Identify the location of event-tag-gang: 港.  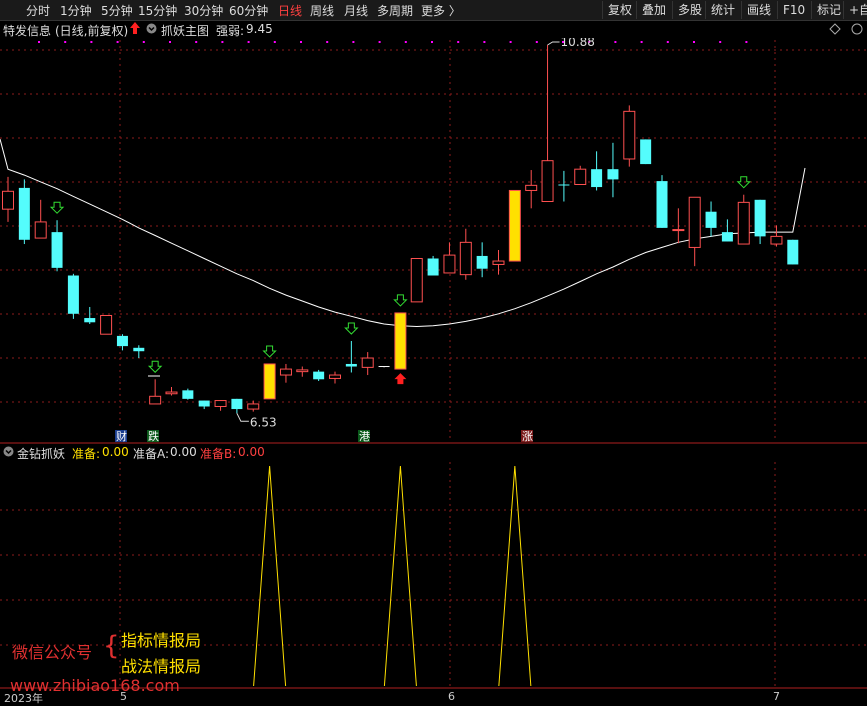
(364, 436).